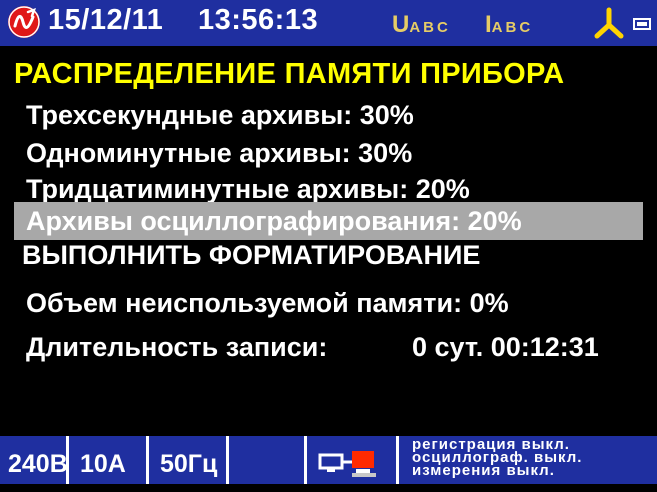 This screenshot has height=492, width=657. What do you see at coordinates (430, 27) in the screenshot?
I see `voltage-indicator-phases: ABC` at bounding box center [430, 27].